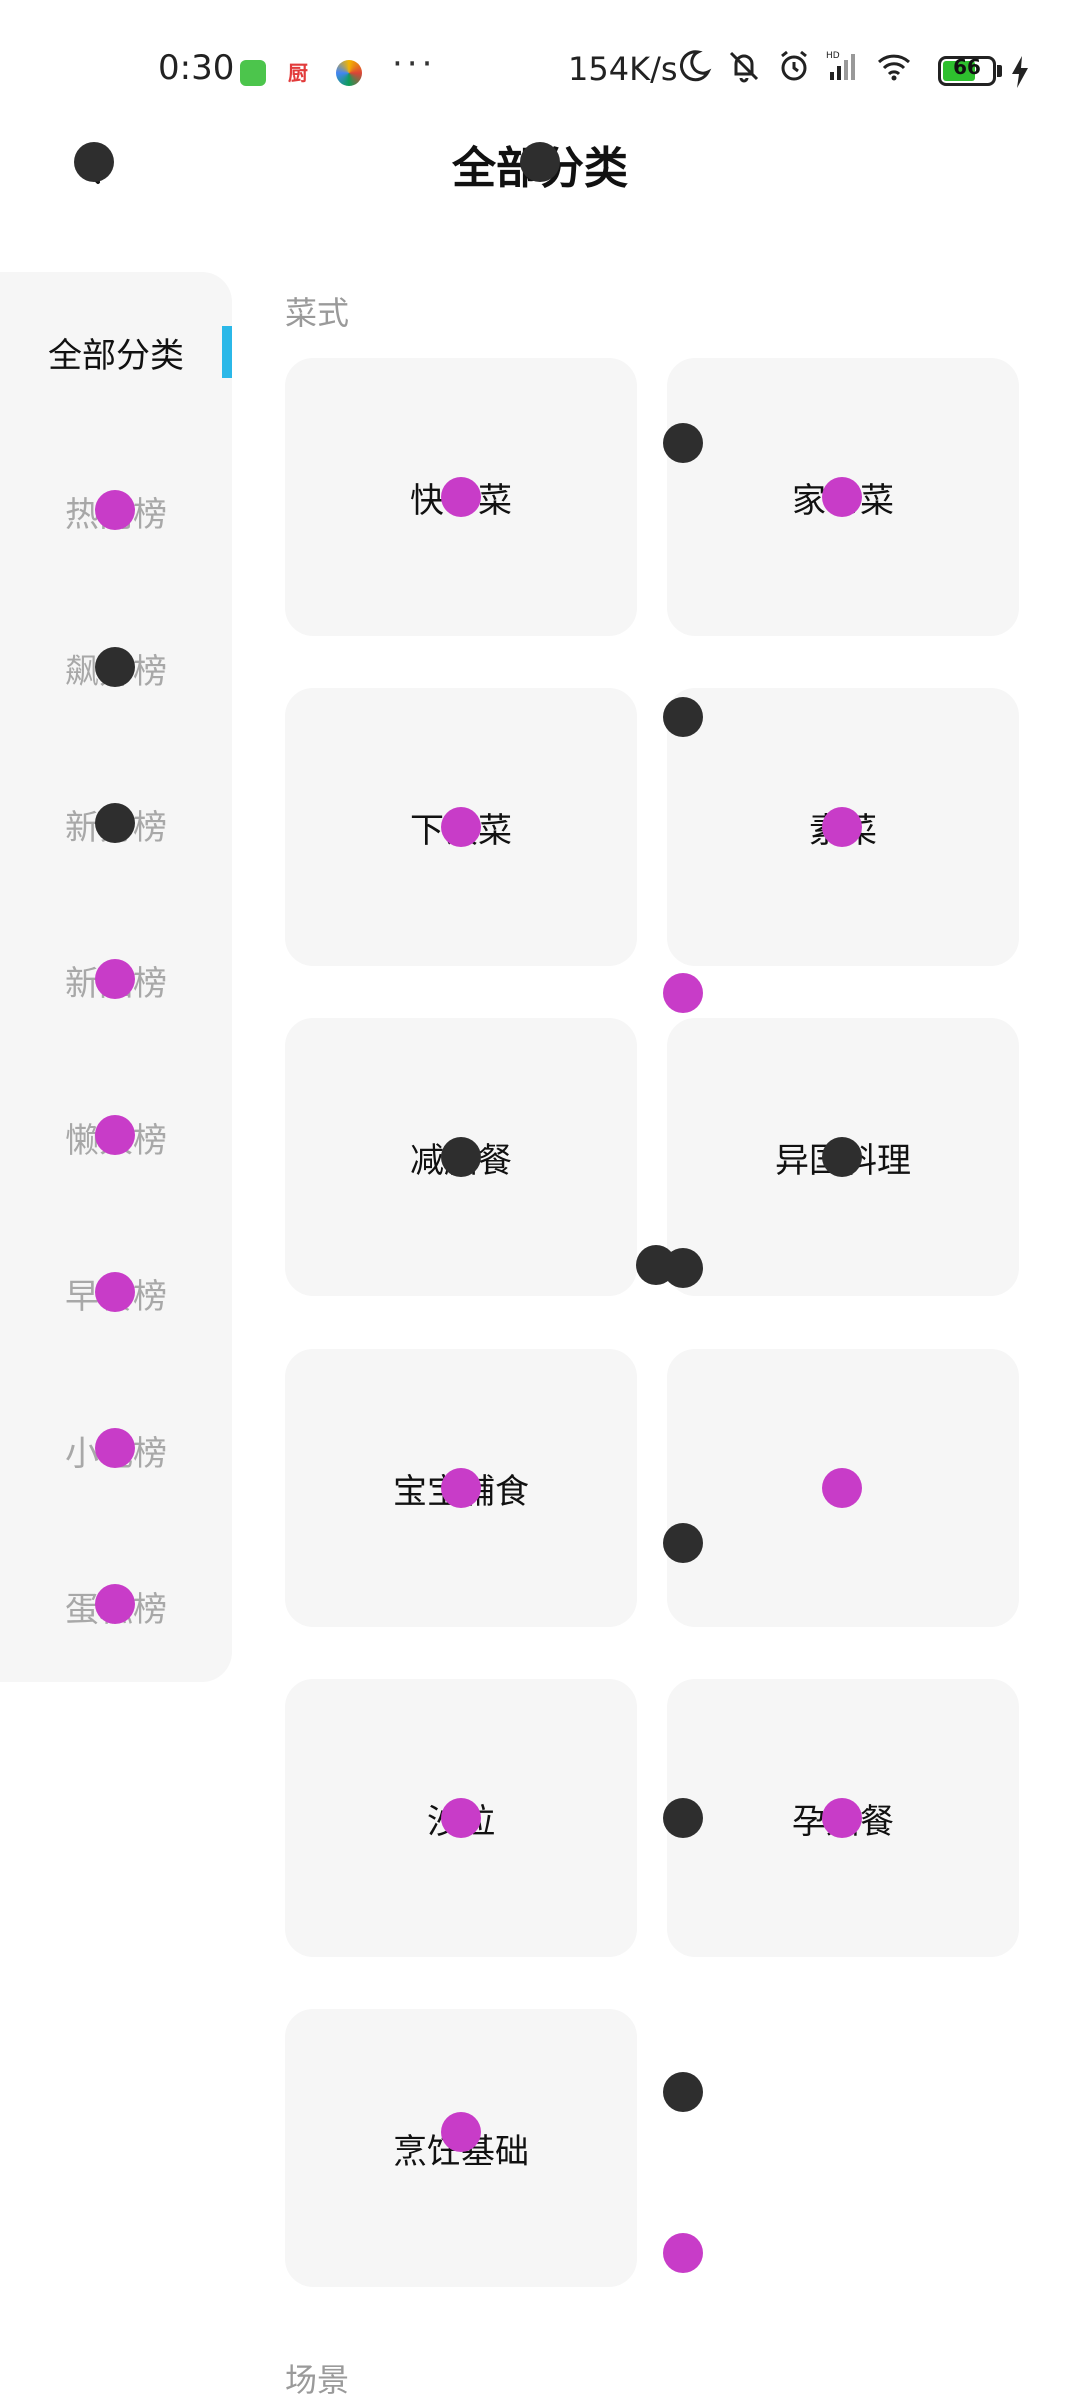  Describe the element at coordinates (694, 66) in the screenshot. I see `moon-icon` at that location.